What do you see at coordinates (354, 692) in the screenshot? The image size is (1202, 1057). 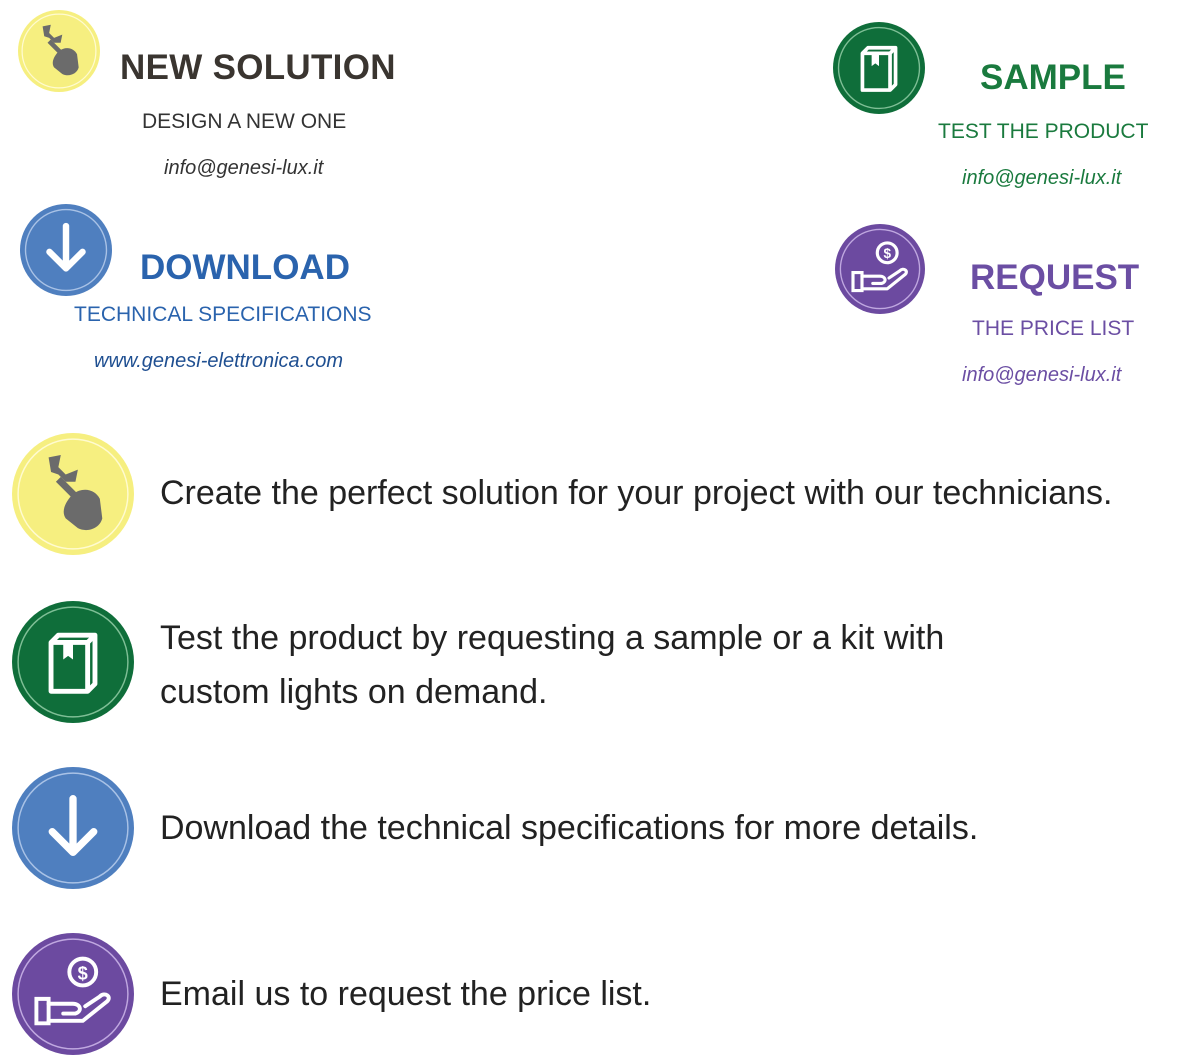 I see `feature-sample-text-line2: custom lights on demand.` at bounding box center [354, 692].